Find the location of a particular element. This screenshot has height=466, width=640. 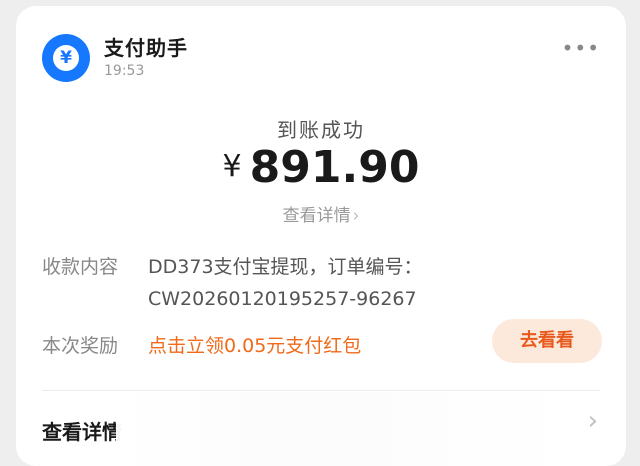

reward-label: 本次奖励 is located at coordinates (80, 346).